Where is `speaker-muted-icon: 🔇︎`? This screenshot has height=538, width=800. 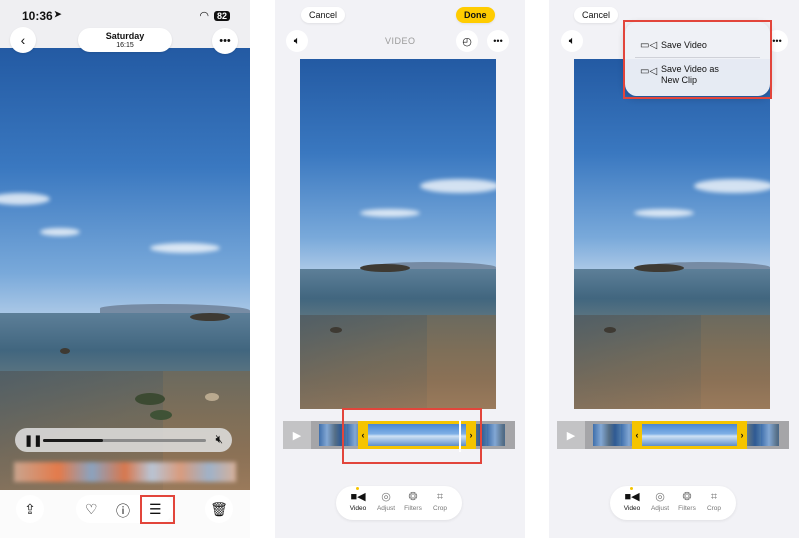 speaker-muted-icon: 🔇︎ is located at coordinates (219, 439).